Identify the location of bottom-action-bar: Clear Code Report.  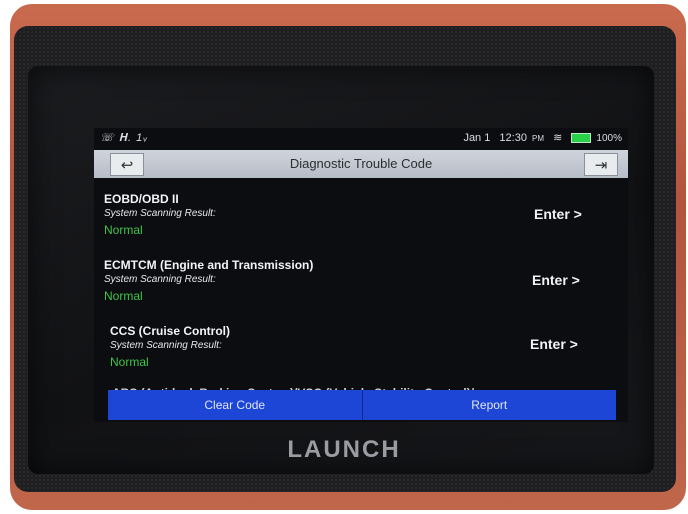
(362, 405).